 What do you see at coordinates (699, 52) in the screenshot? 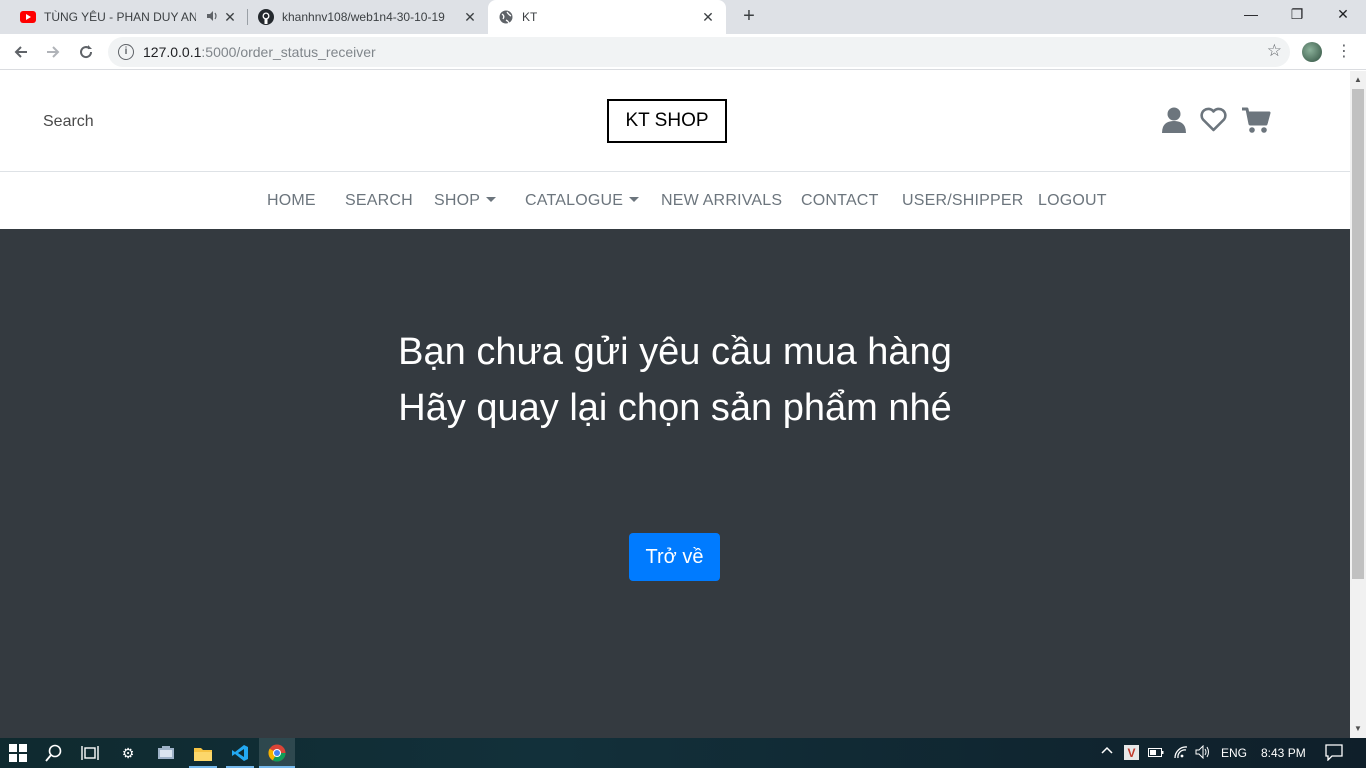
I see `address-bar: i 127.0.0.1:5000/order_status_receiver ☆` at bounding box center [699, 52].